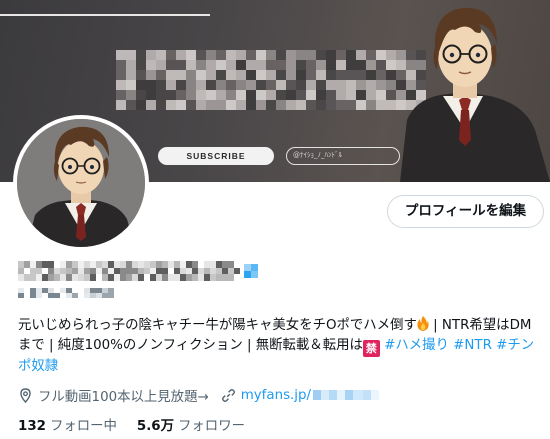 Image resolution: width=550 pixels, height=439 pixels. I want to click on pixelated-banner-title, so click(271, 81).